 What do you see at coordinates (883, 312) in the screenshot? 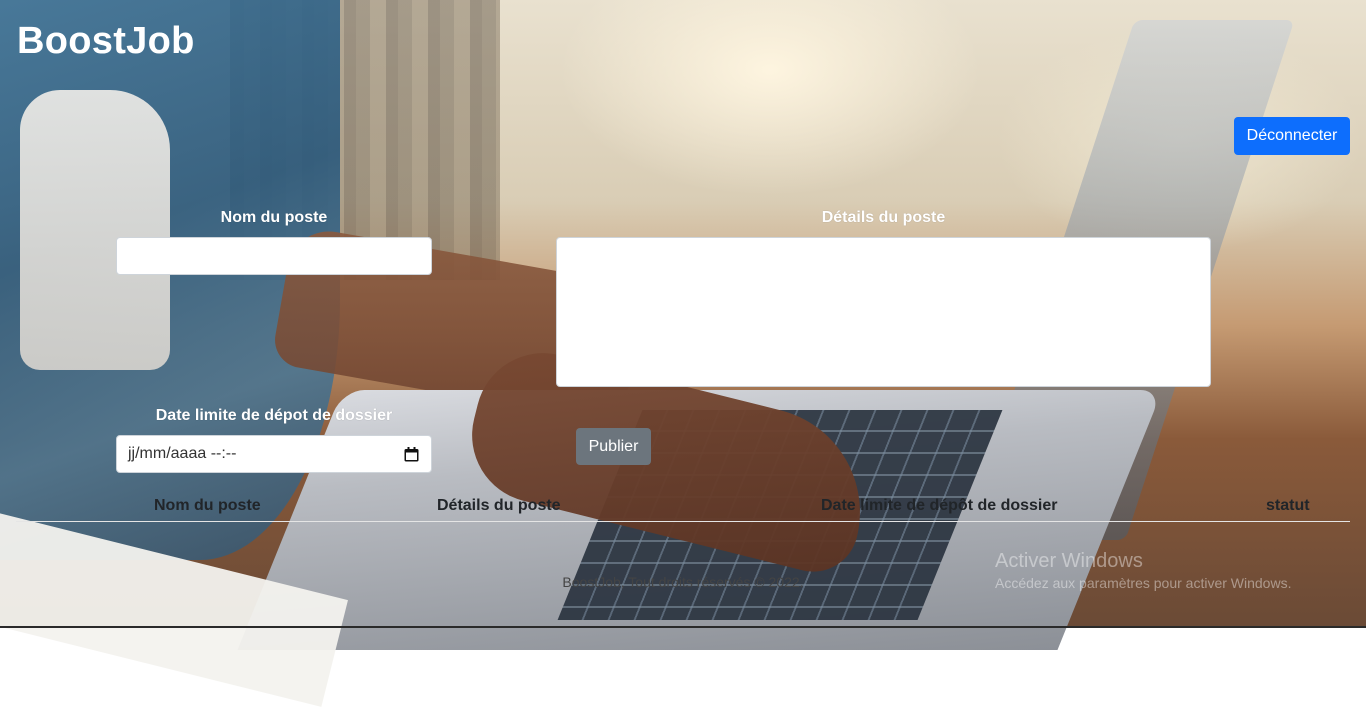
I see `job-details-textarea` at bounding box center [883, 312].